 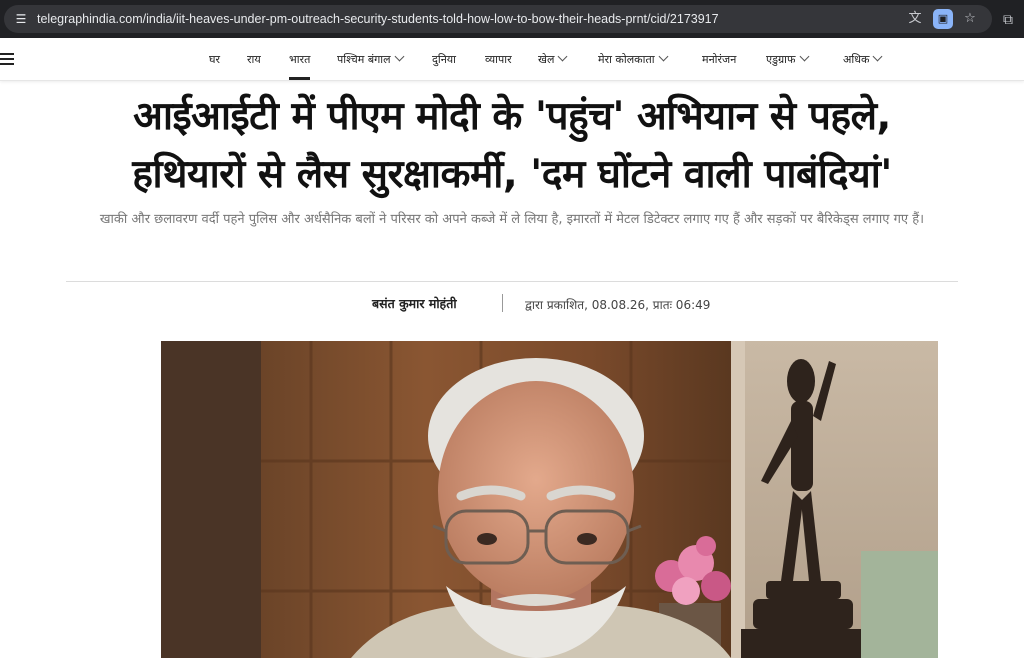 What do you see at coordinates (371, 59) in the screenshot?
I see `nav-item-west-bengal: पश्चिम बंगाल` at bounding box center [371, 59].